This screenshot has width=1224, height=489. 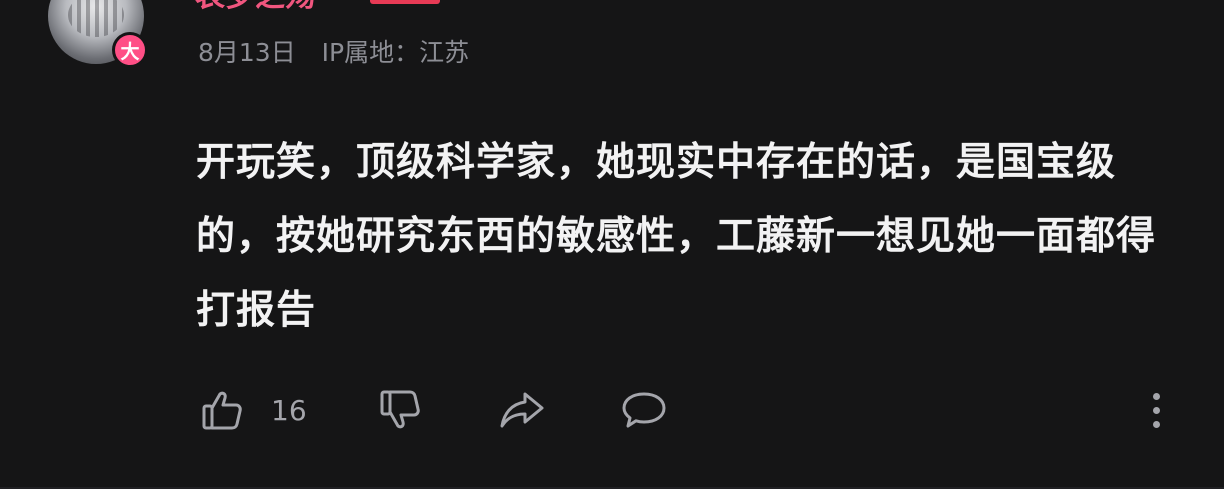 I want to click on more-button, so click(x=1156, y=410).